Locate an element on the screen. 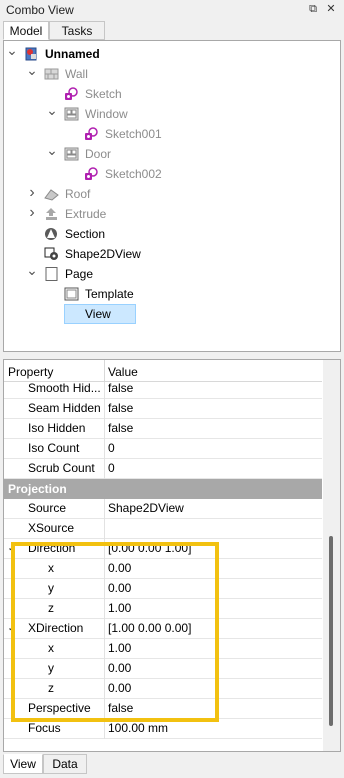 This screenshot has height=778, width=344. property-column-header: Property is located at coordinates (30, 372).